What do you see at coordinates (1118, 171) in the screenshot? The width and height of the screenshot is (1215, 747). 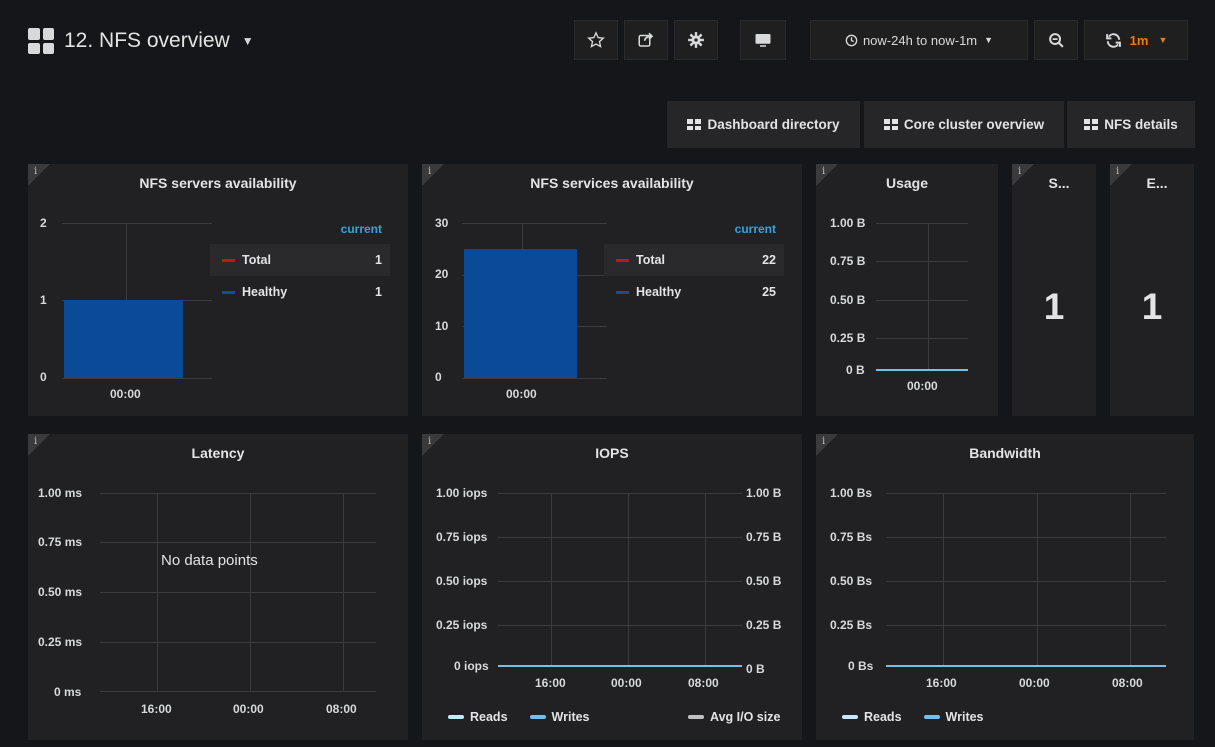 I see `info-icon: i` at bounding box center [1118, 171].